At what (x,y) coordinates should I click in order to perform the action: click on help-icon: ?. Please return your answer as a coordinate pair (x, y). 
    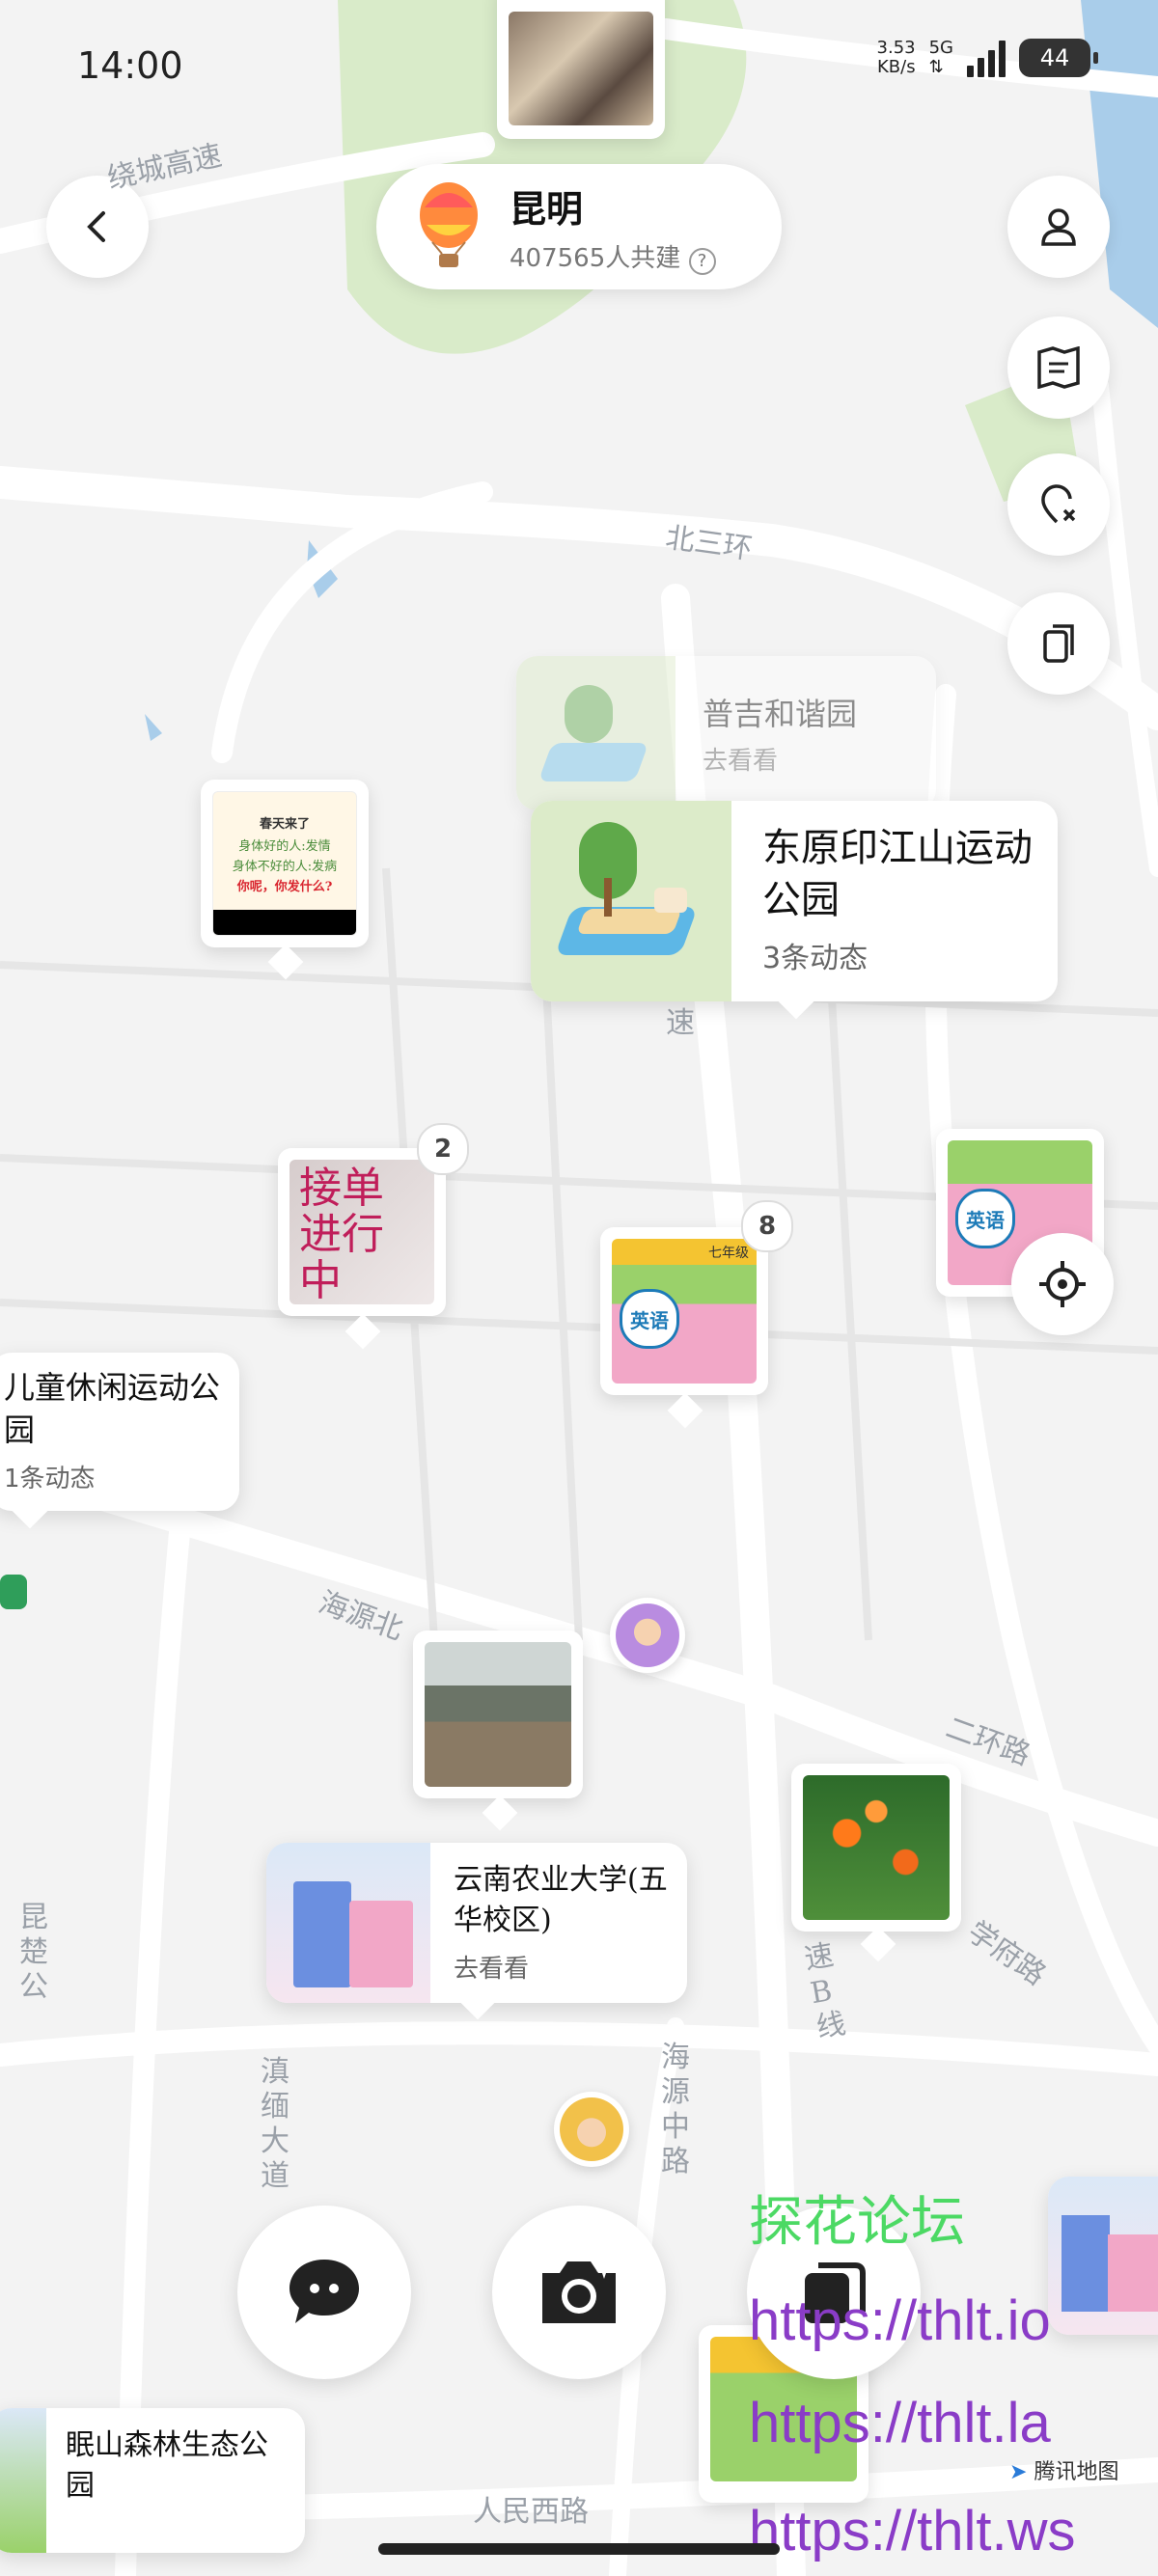
    Looking at the image, I should click on (702, 261).